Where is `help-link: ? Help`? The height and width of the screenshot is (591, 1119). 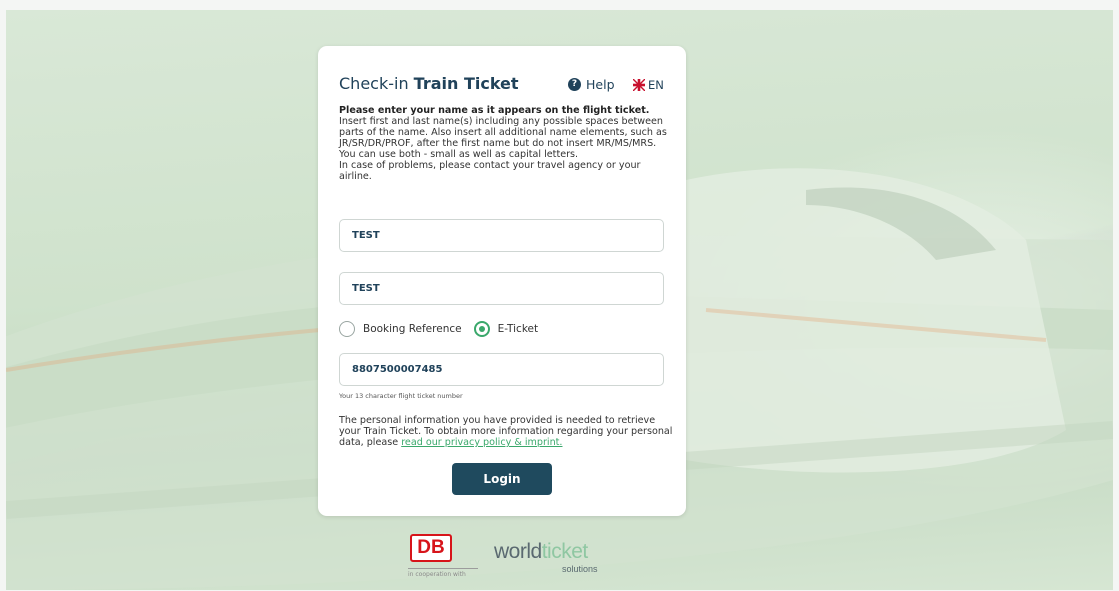
help-link: ? Help is located at coordinates (591, 84).